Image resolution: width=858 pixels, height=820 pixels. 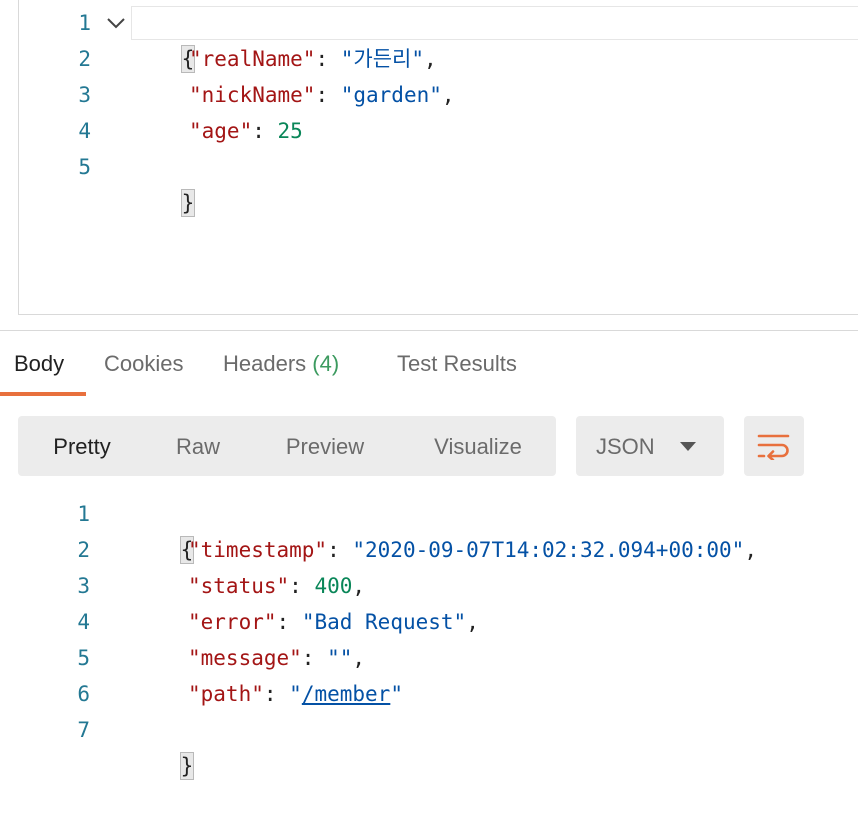 I want to click on json-key: "age", so click(x=221, y=131).